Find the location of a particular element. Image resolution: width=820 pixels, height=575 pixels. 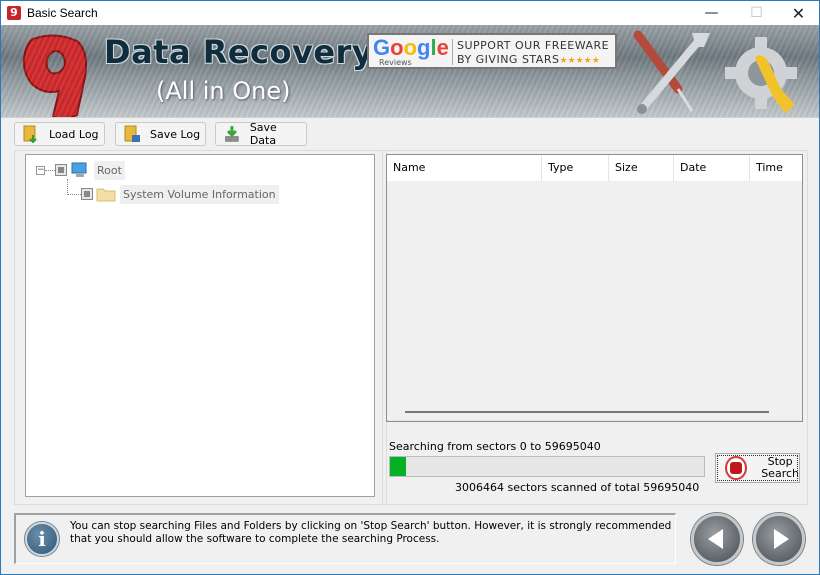

file-list-header: Name Type Size Date Time is located at coordinates (594, 168).